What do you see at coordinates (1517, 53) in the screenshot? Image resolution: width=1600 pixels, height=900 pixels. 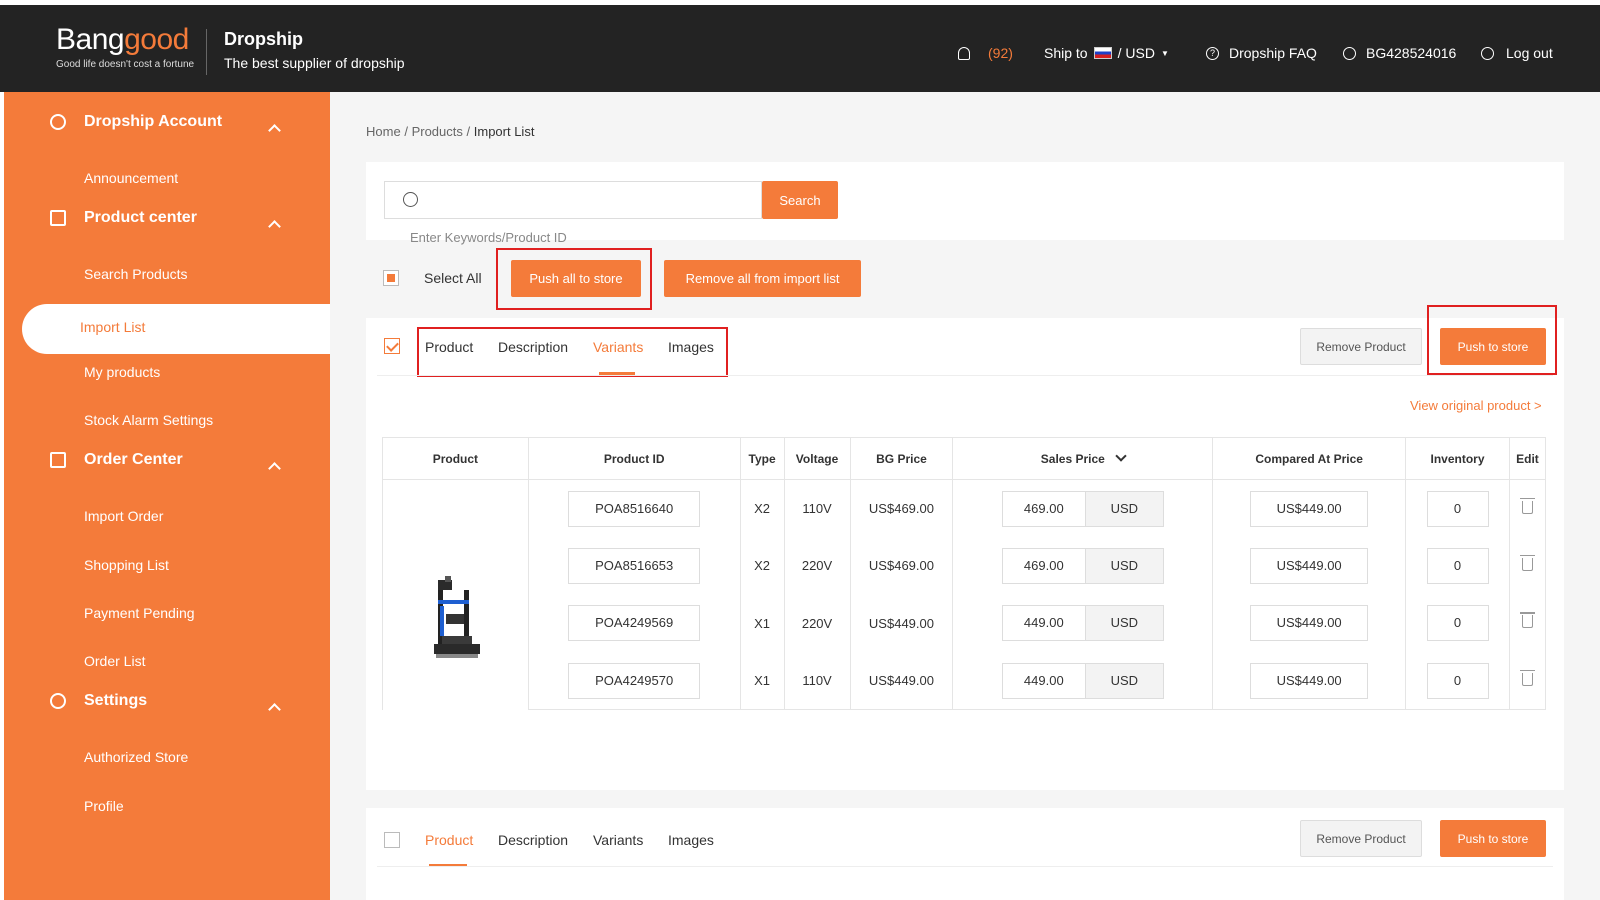 I see `logout-link: Log out` at bounding box center [1517, 53].